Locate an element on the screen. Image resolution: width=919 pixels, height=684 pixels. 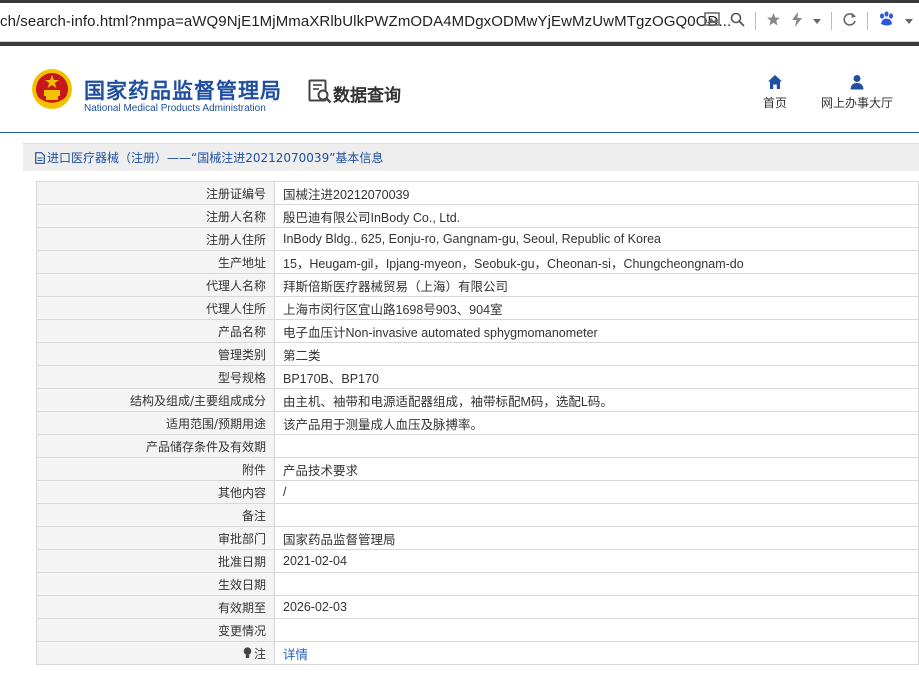
nav-online-hall: 网上办事大厅 is located at coordinates (857, 92).